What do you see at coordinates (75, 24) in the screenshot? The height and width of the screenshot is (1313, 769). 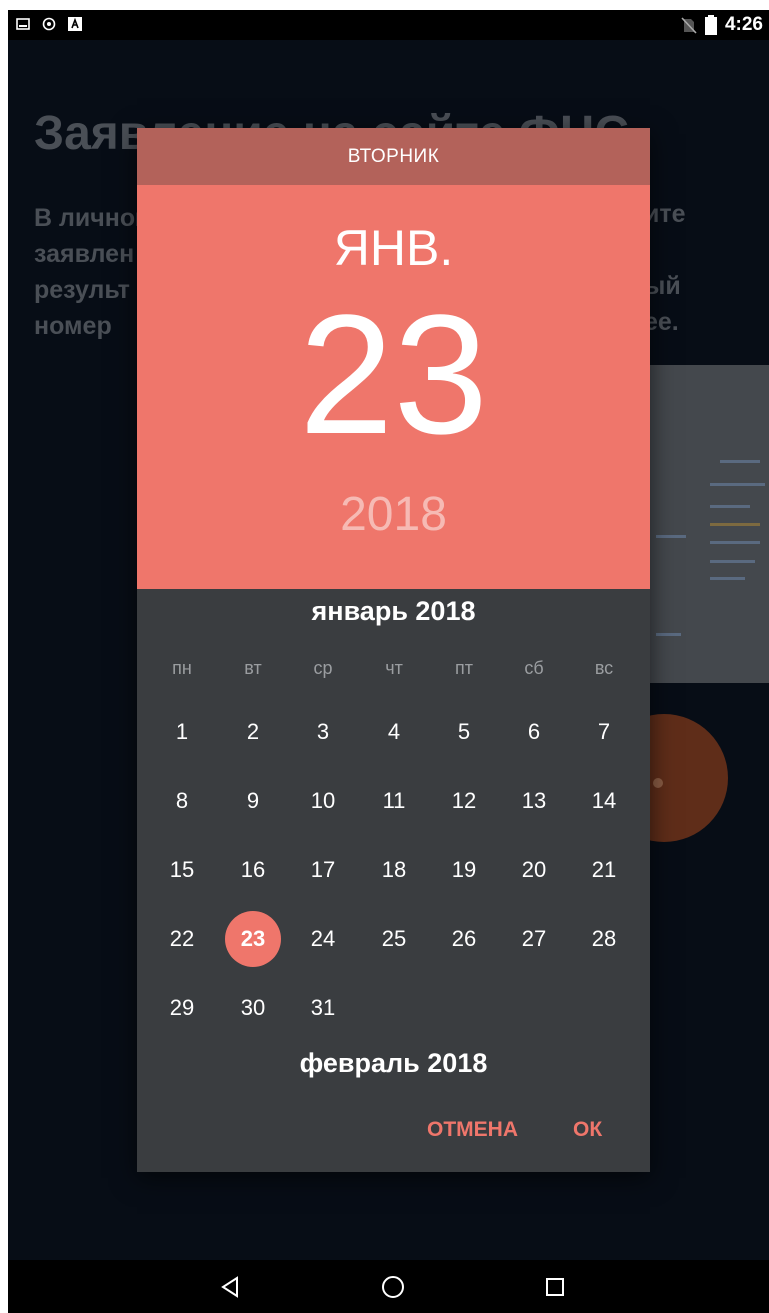 I see `font-a-icon` at bounding box center [75, 24].